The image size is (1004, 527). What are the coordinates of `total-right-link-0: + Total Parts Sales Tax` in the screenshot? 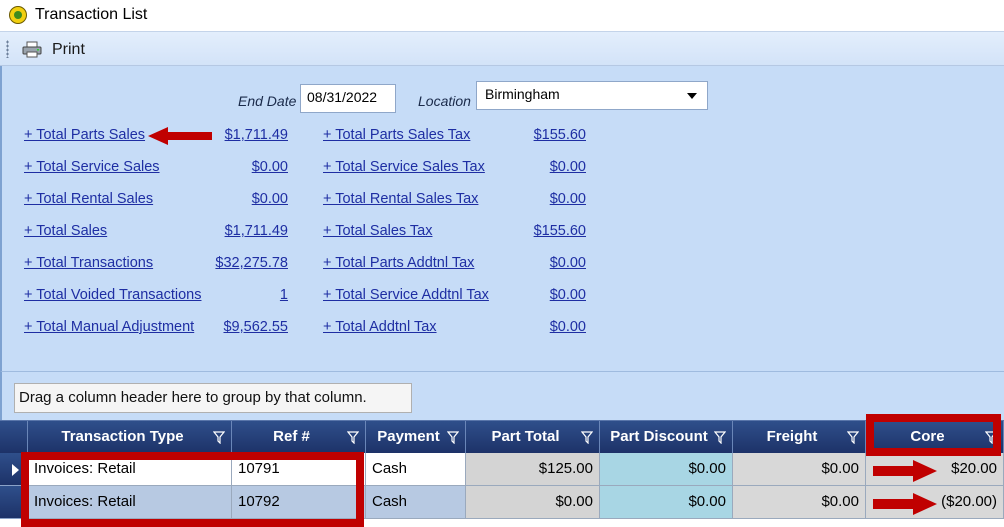 It's located at (396, 135).